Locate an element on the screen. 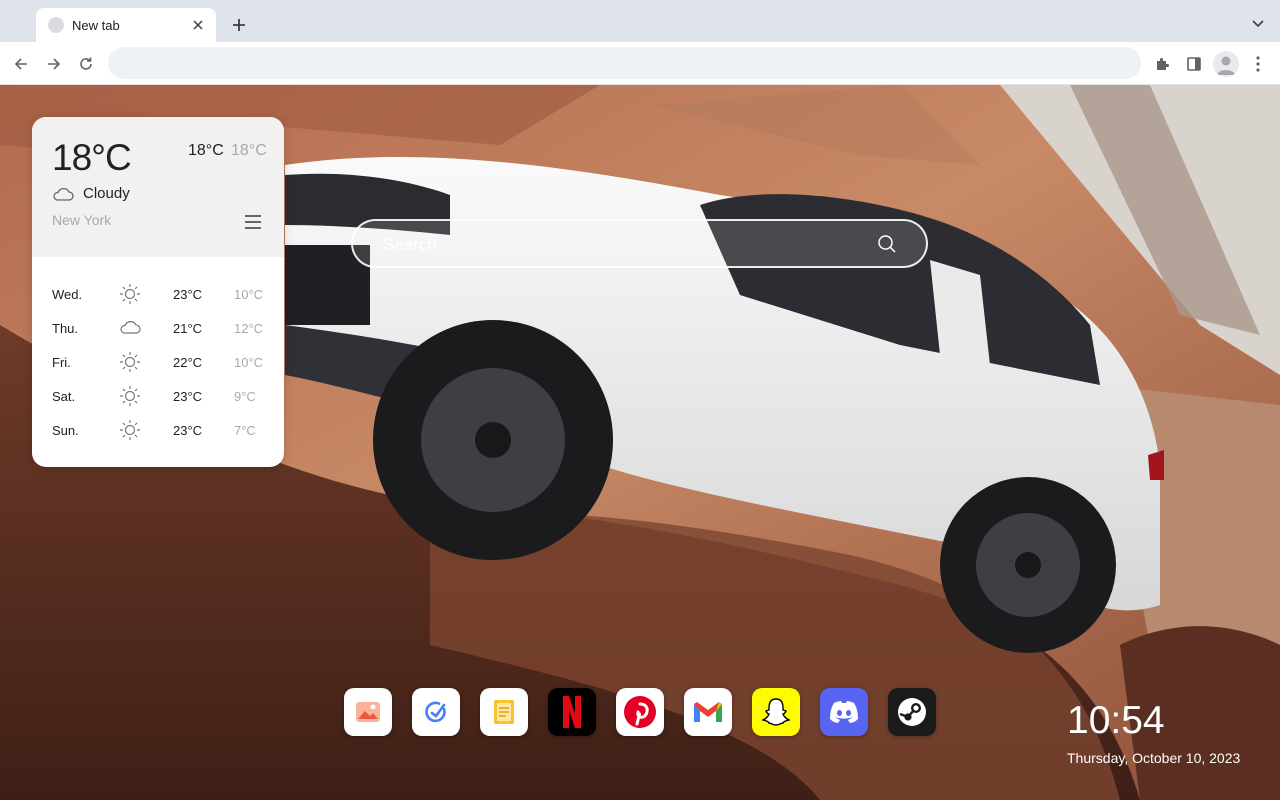  netflix-icon is located at coordinates (572, 712).